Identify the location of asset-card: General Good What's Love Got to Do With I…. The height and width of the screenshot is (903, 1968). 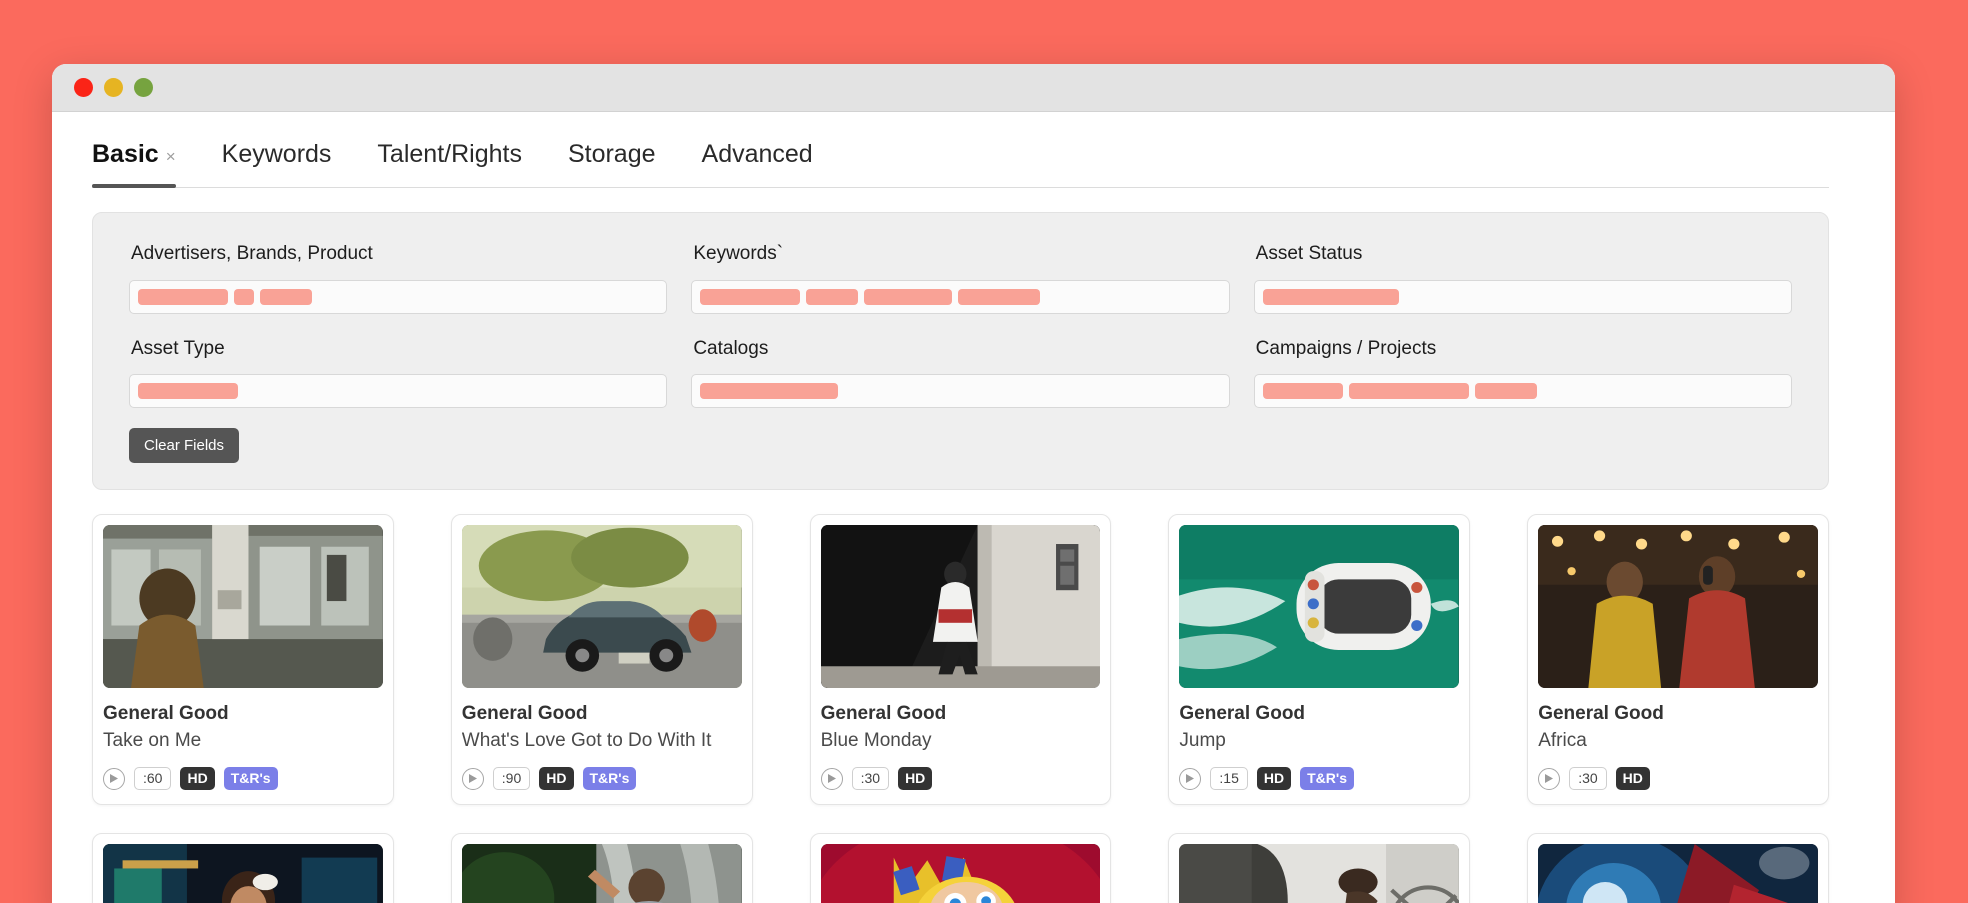
(601, 660).